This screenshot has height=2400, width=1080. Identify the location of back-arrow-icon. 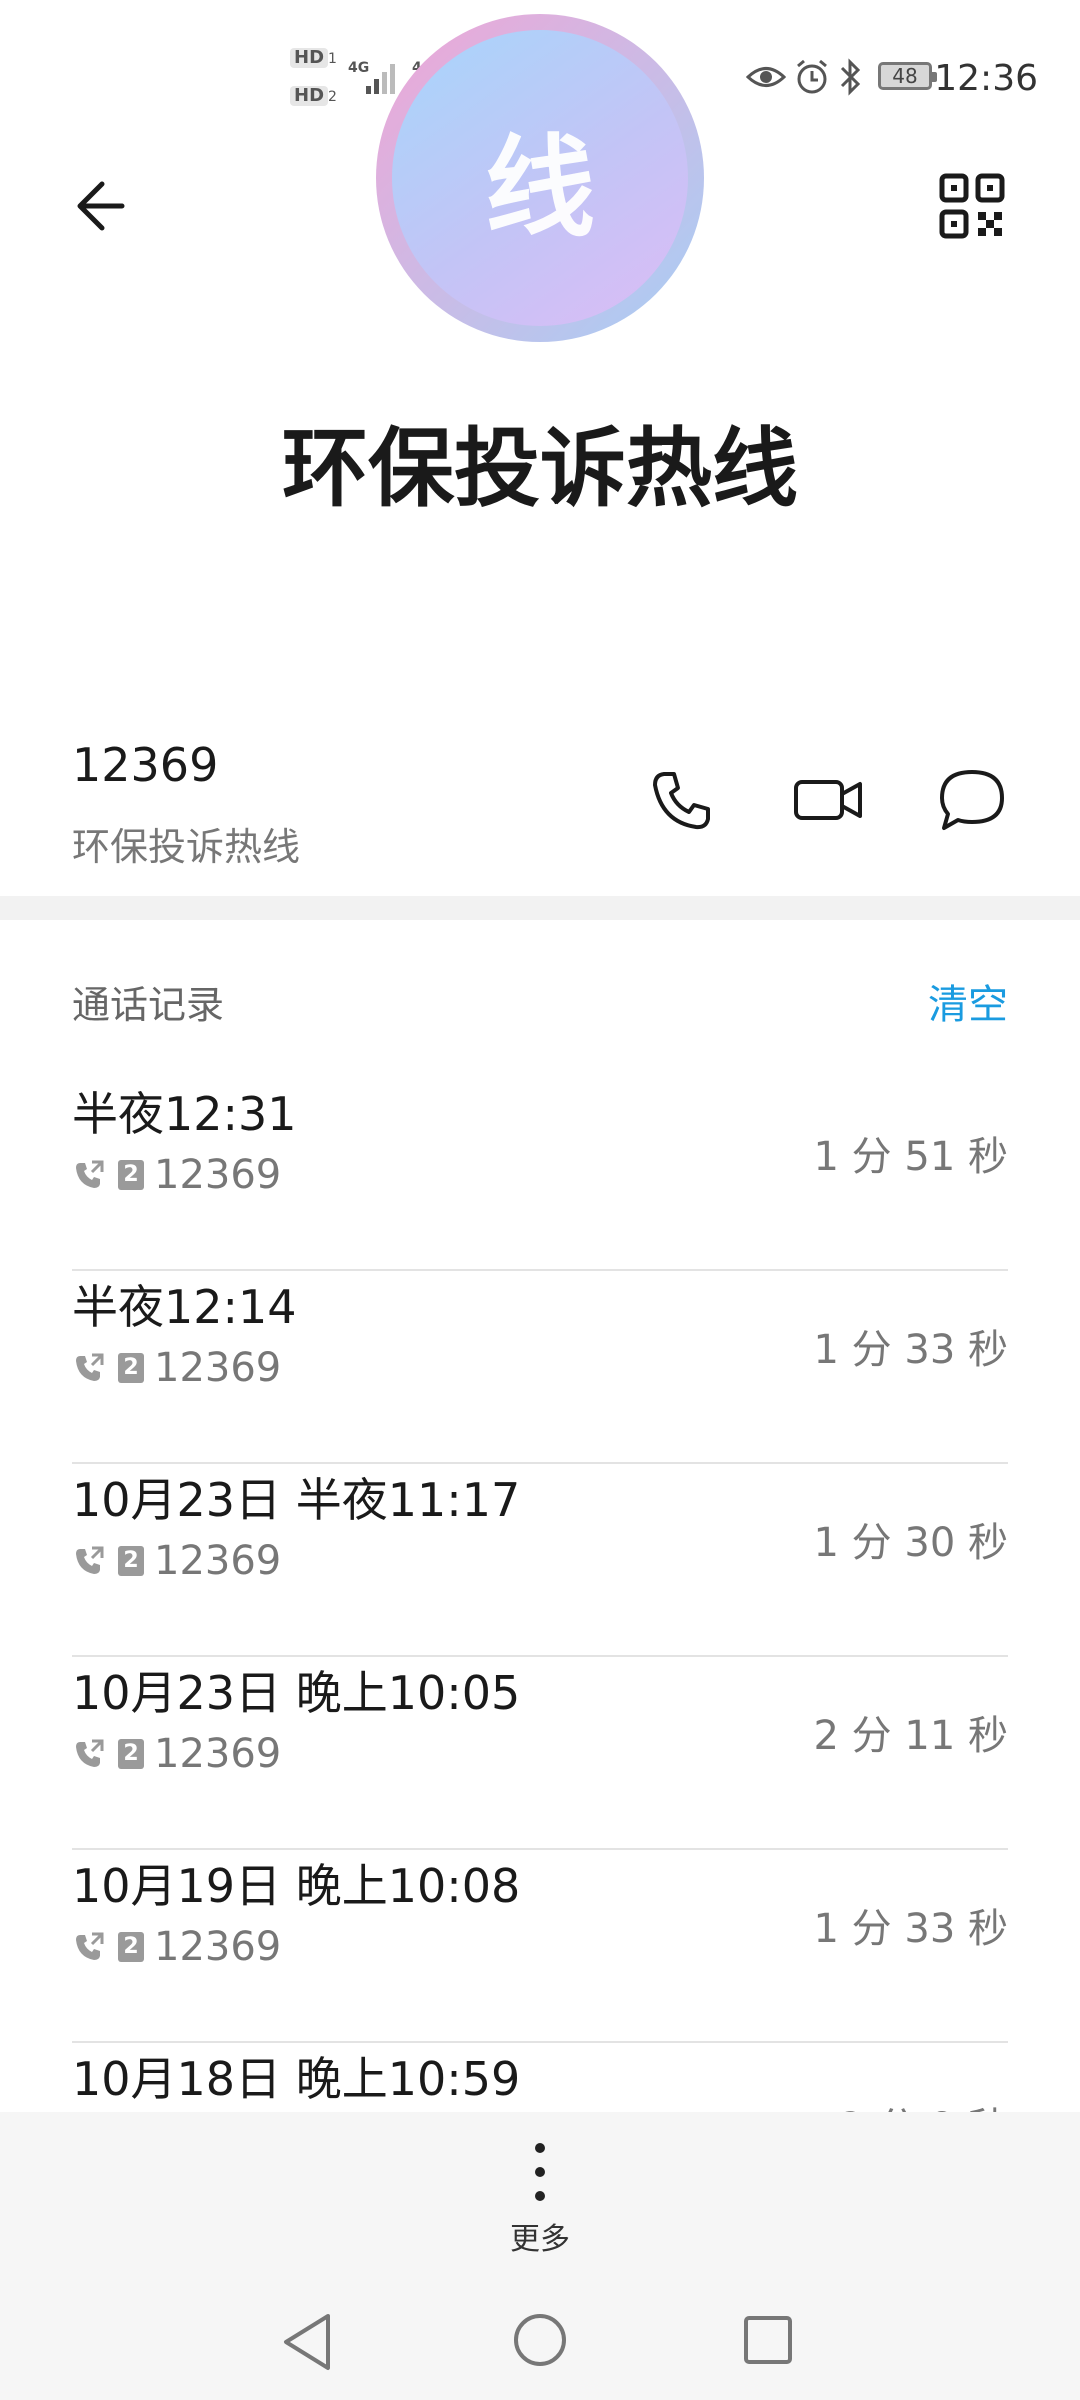
(107, 205).